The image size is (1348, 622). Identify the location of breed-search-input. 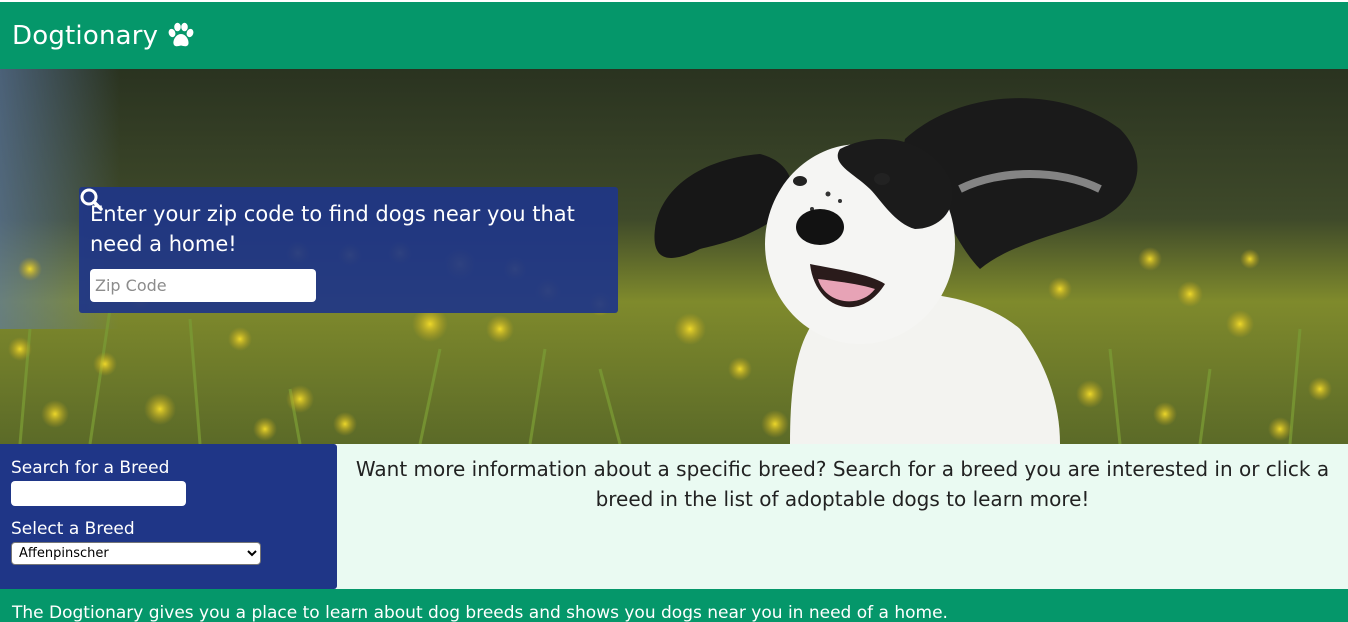
(98, 493).